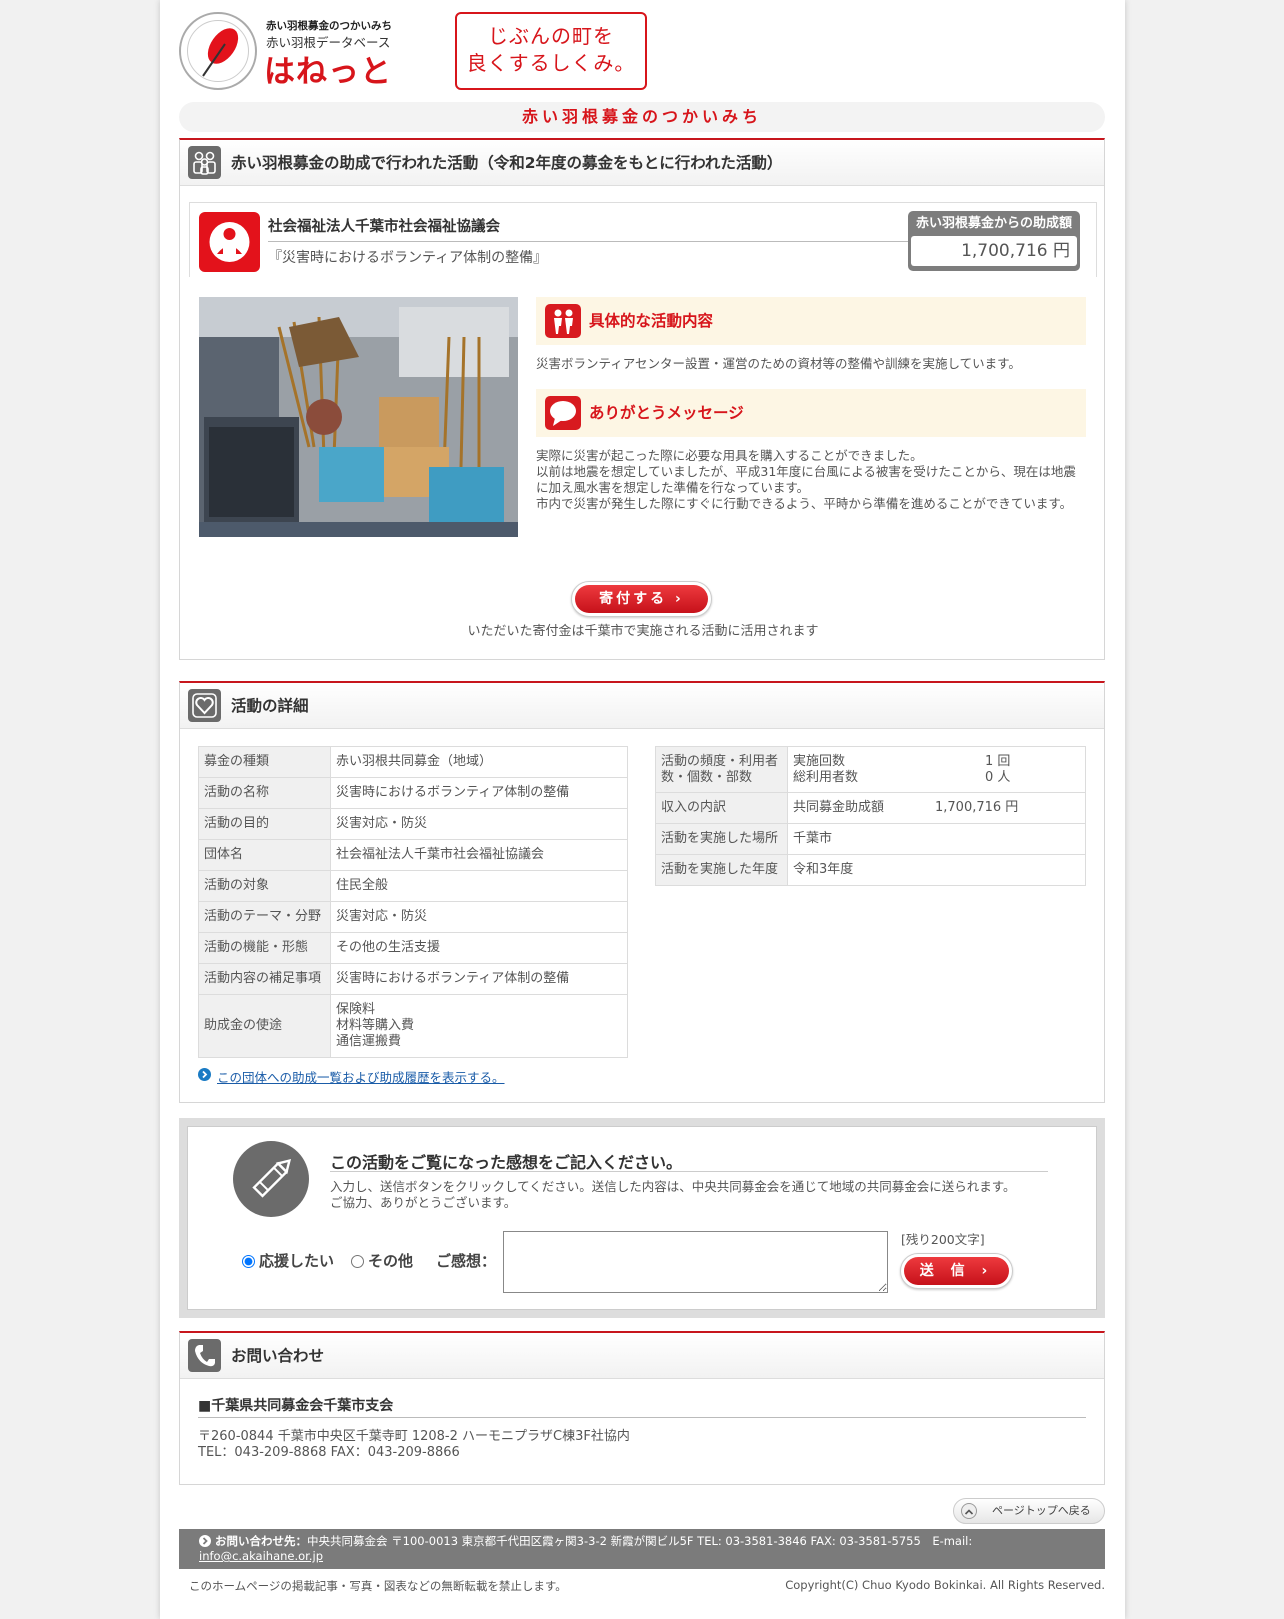  Describe the element at coordinates (378, 1586) in the screenshot. I see `copyright-notice: このホームページの掲載記事・写真・図表などの無断転載を禁止します。` at that location.